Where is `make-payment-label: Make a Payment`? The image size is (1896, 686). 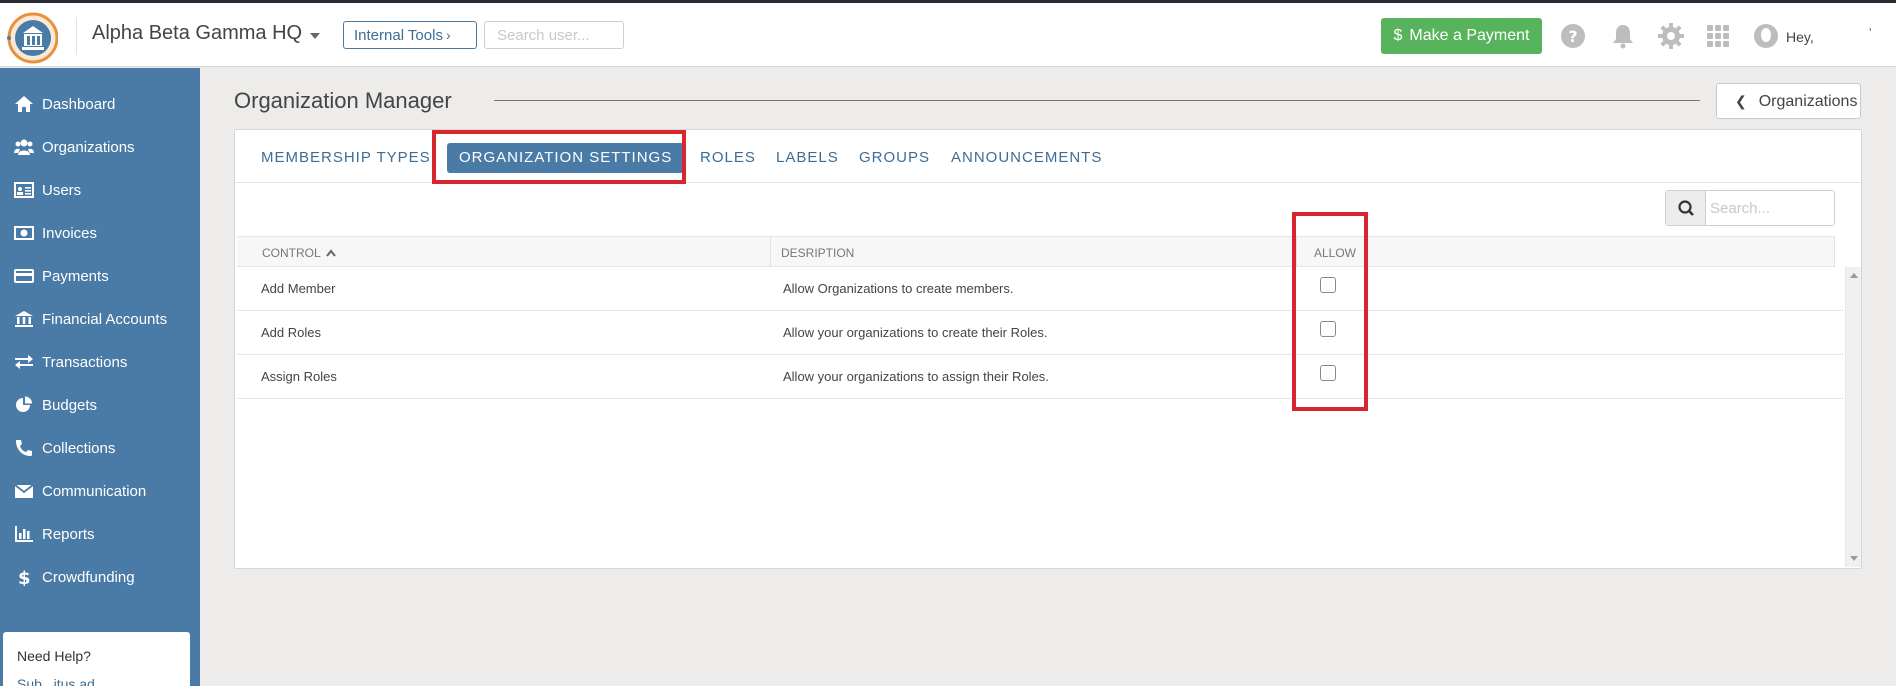
make-payment-label: Make a Payment is located at coordinates (1469, 35).